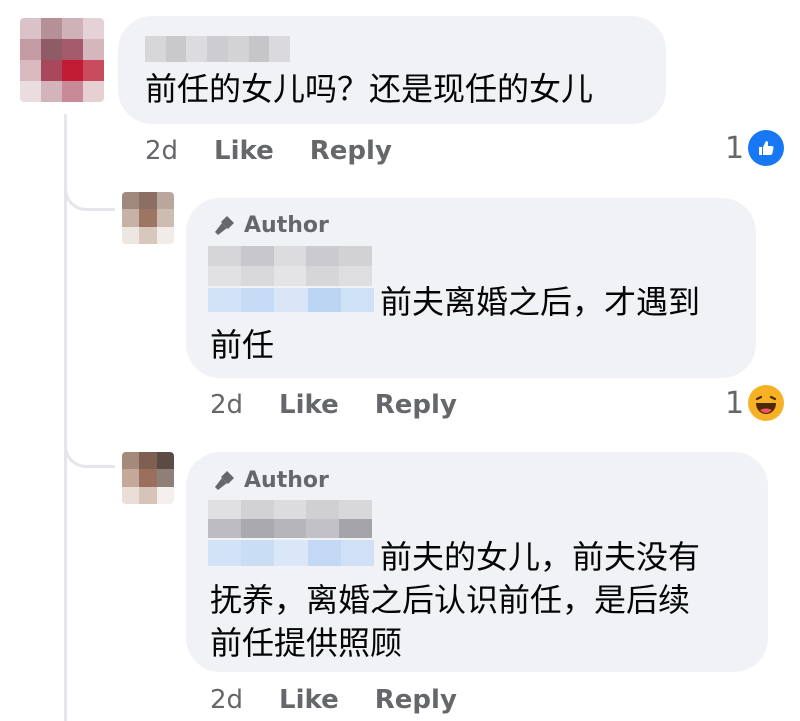 The width and height of the screenshot is (800, 721). Describe the element at coordinates (286, 151) in the screenshot. I see `comment-actions: 2d Like Reply` at that location.